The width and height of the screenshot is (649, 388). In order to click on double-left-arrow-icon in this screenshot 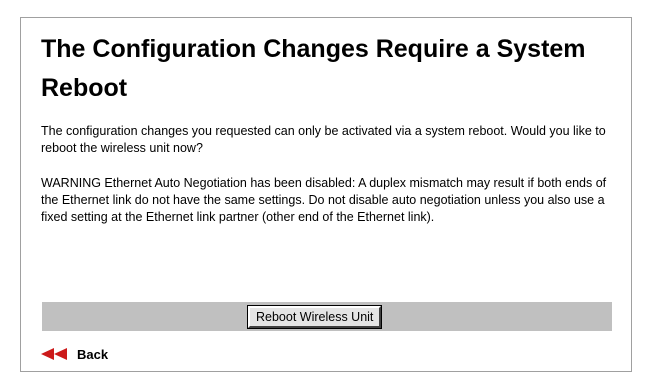, I will do `click(54, 354)`.